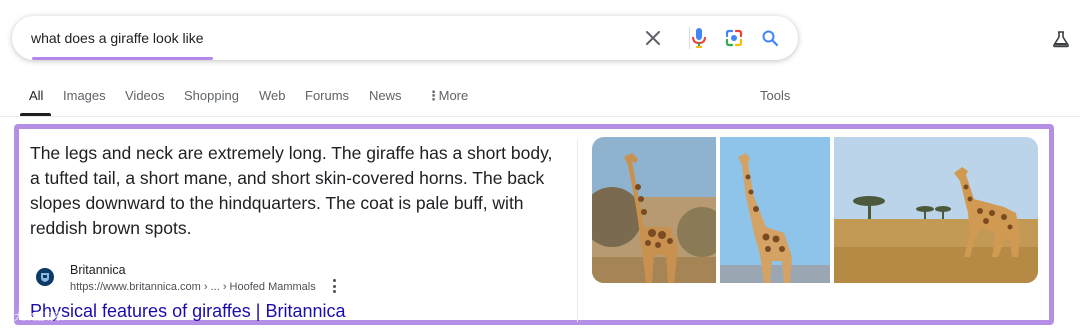 This screenshot has height=328, width=1080. What do you see at coordinates (453, 95) in the screenshot?
I see `tab-more-label: More` at bounding box center [453, 95].